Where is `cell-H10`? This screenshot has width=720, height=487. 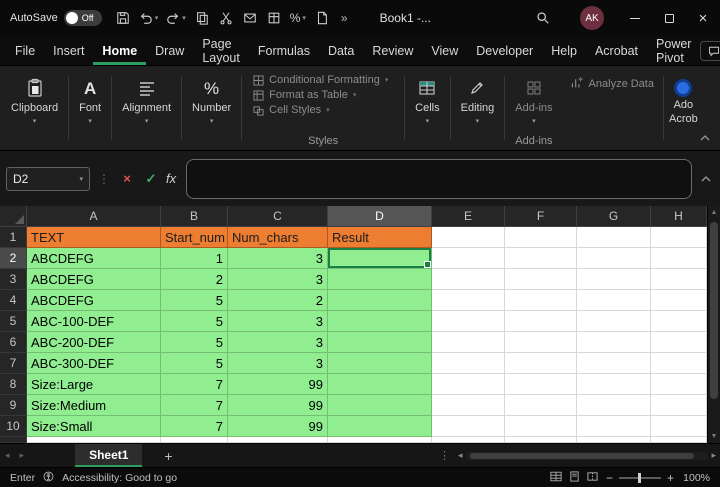
cell-H10 is located at coordinates (679, 426).